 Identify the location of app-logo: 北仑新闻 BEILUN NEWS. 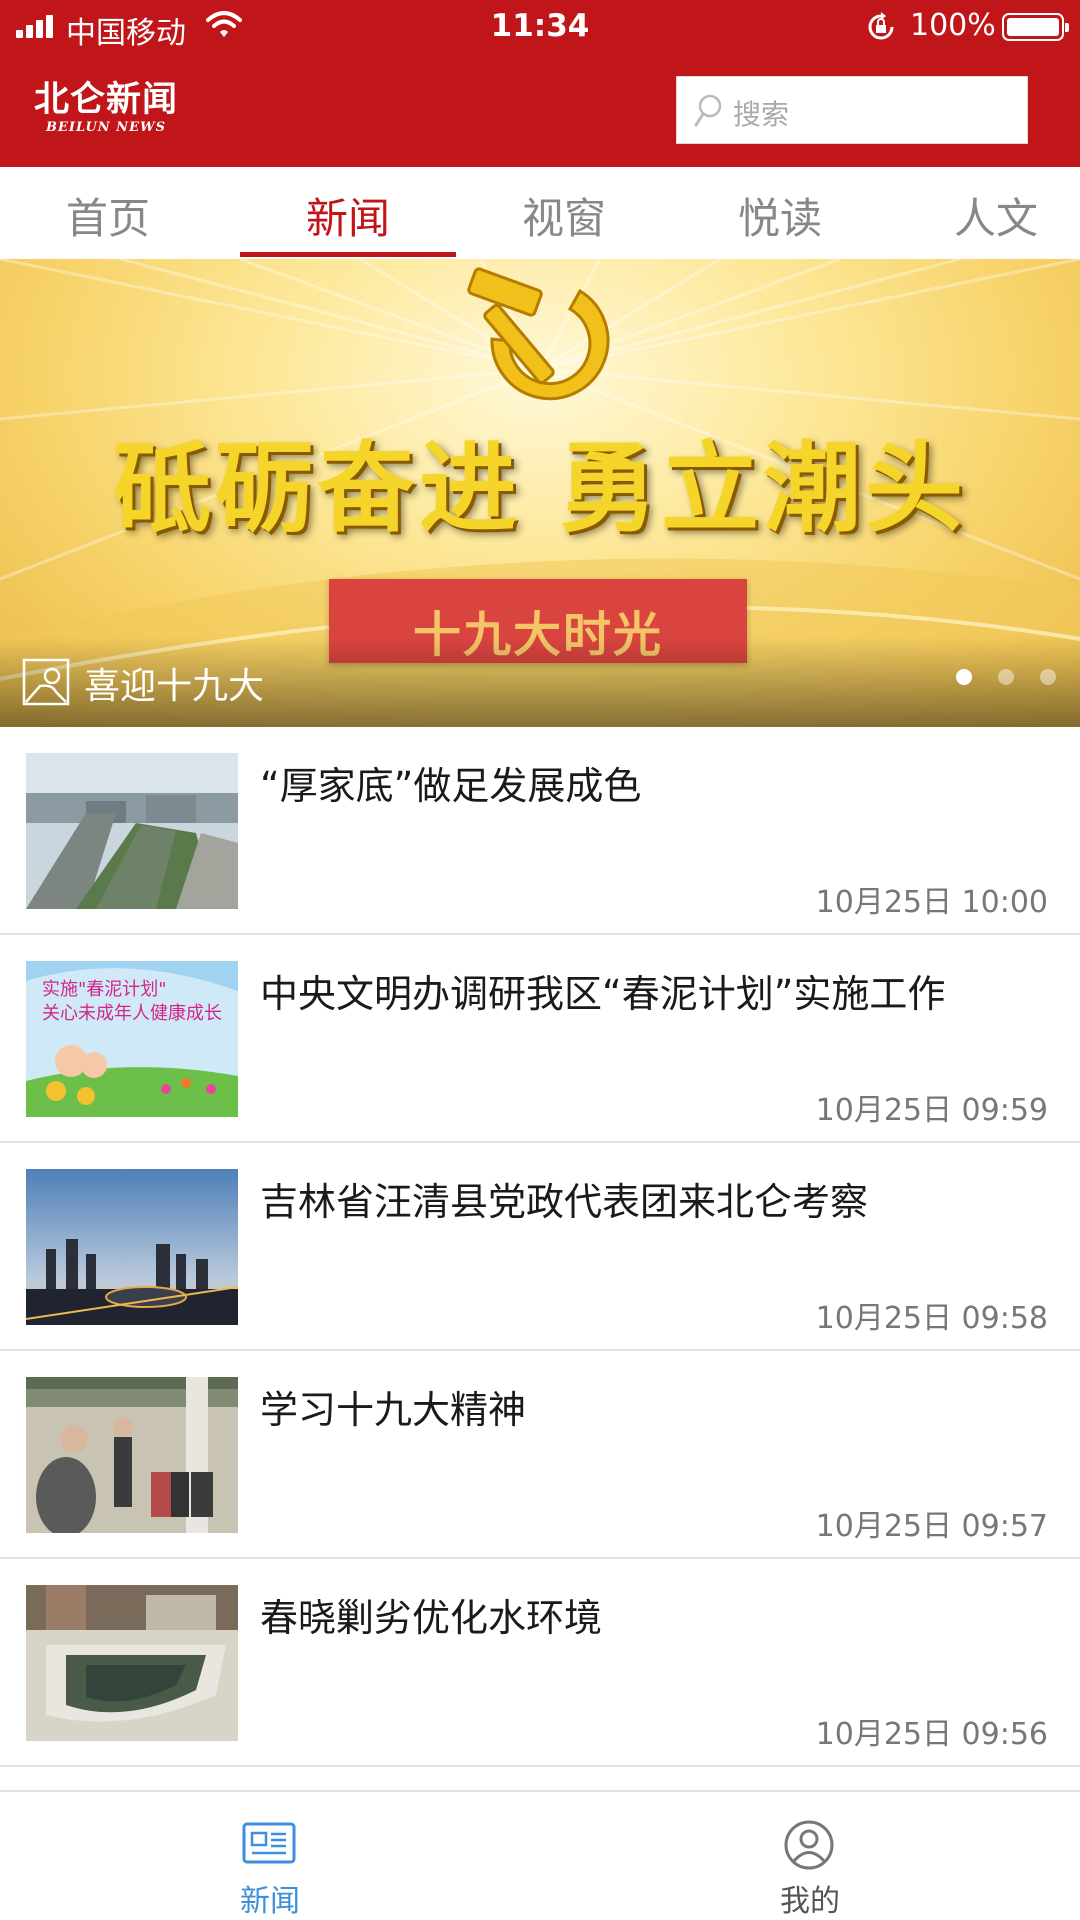
(106, 108).